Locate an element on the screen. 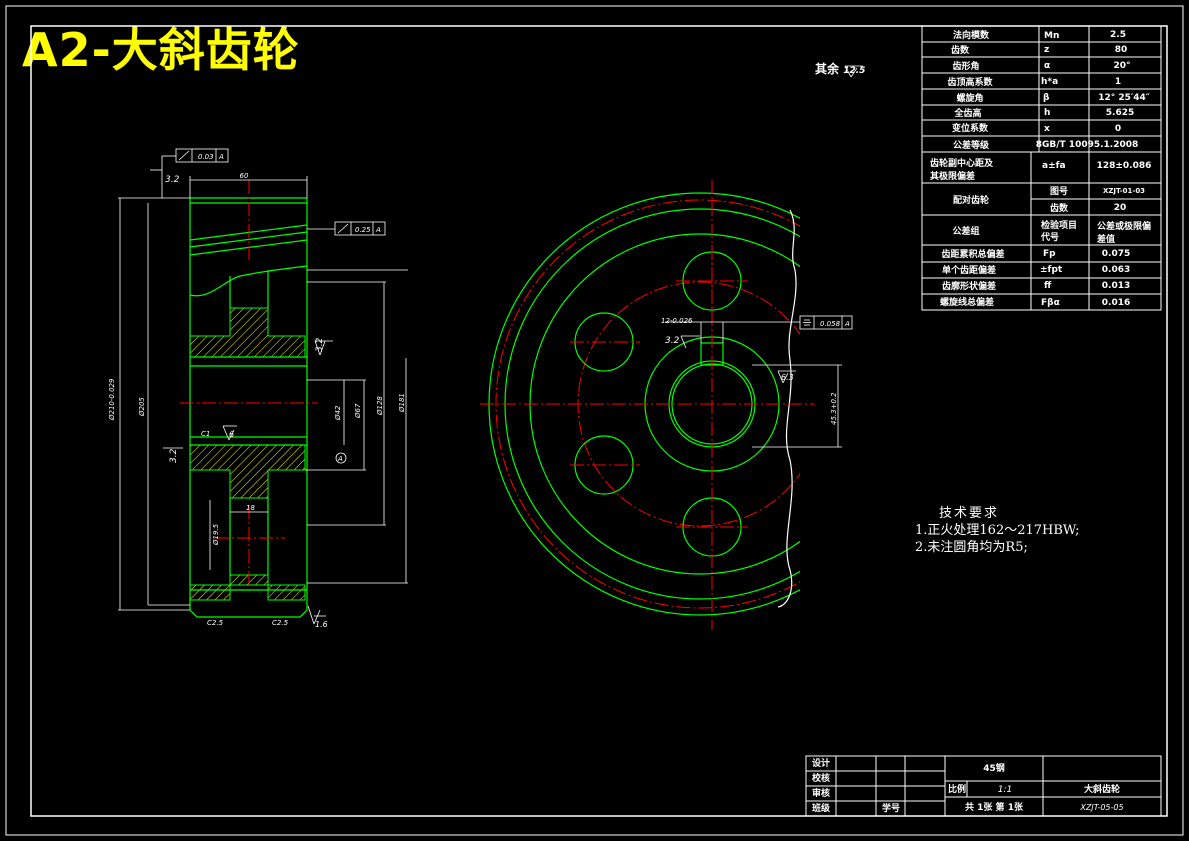 Image resolution: width=1189 pixels, height=841 pixels. break-line is located at coordinates (787, 408).